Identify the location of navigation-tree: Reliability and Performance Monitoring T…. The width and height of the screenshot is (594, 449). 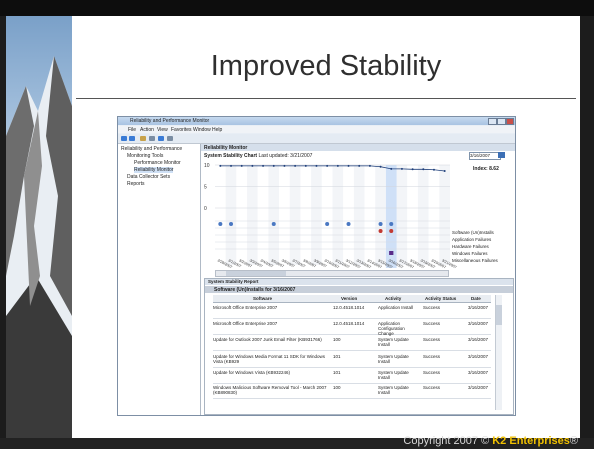
(159, 279).